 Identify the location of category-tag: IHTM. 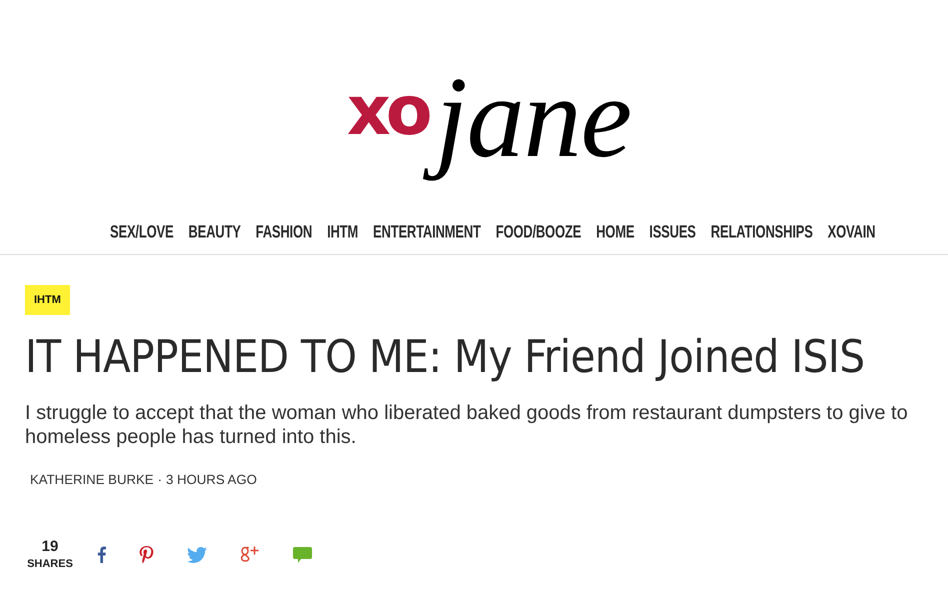
(47, 300).